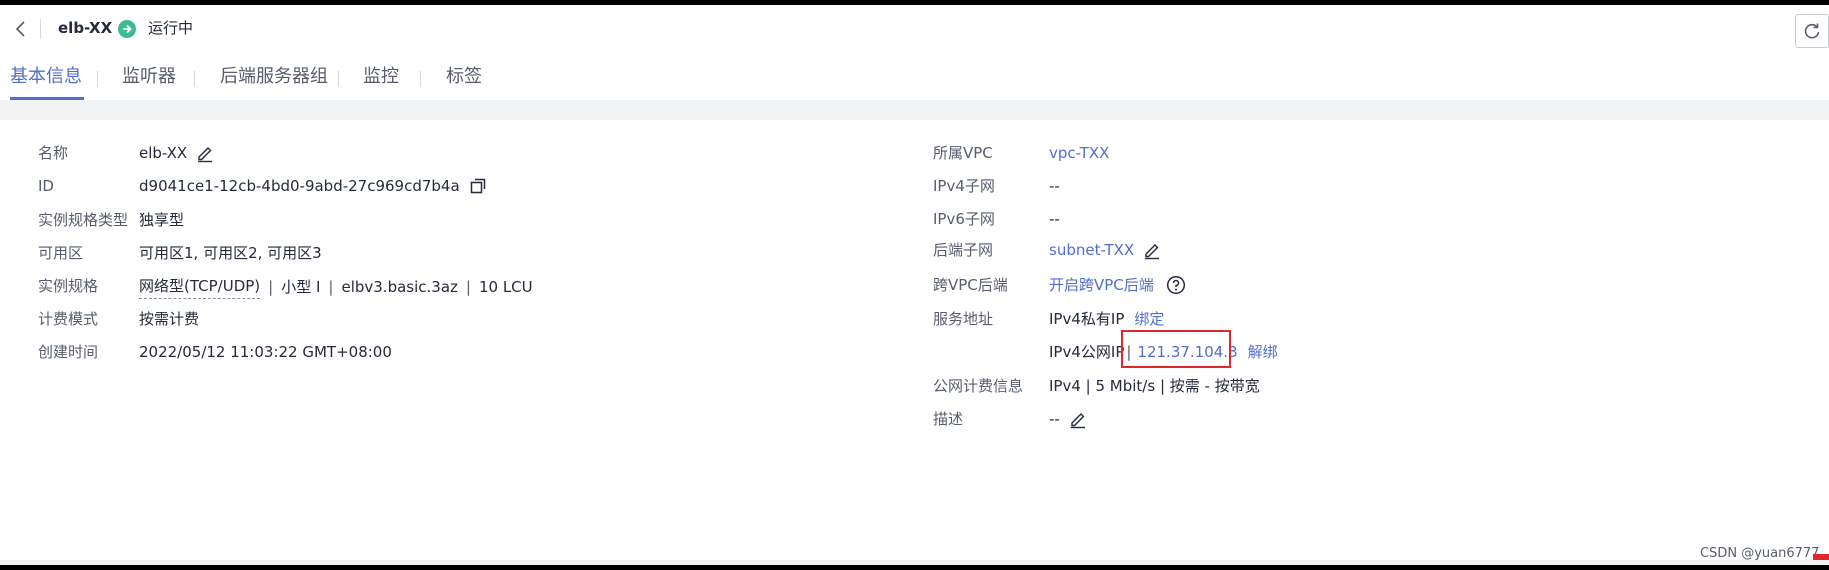 This screenshot has width=1829, height=570. What do you see at coordinates (1760, 553) in the screenshot?
I see `watermark: CSDN @yuan6777` at bounding box center [1760, 553].